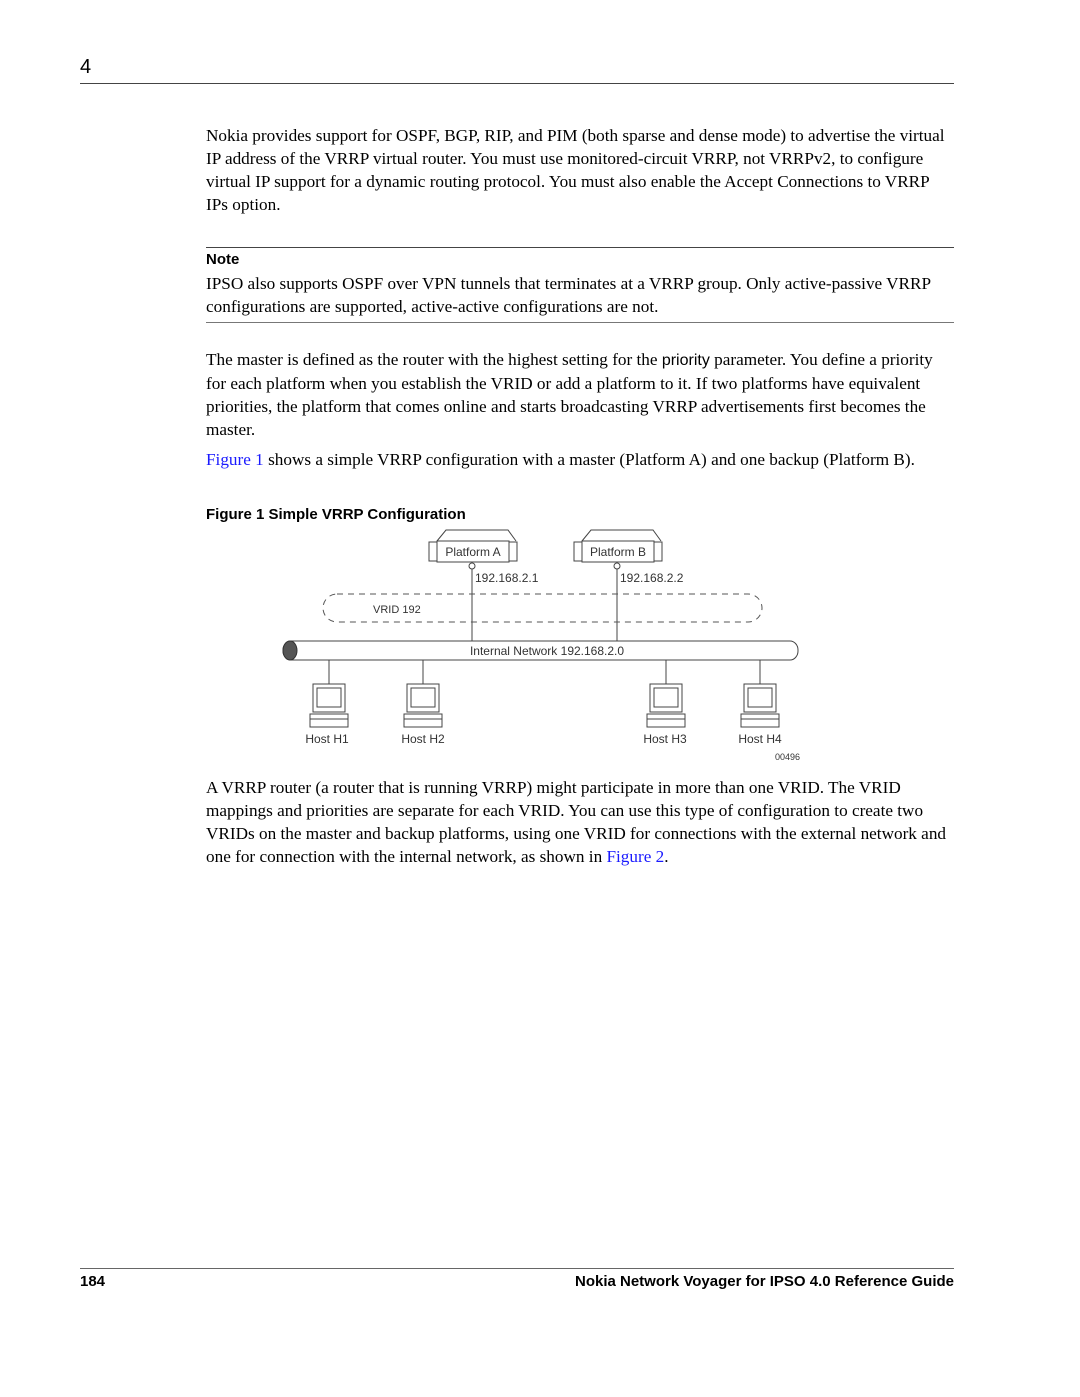 The width and height of the screenshot is (1080, 1397). Describe the element at coordinates (290, 650) in the screenshot. I see `network-pipe-cap` at that location.